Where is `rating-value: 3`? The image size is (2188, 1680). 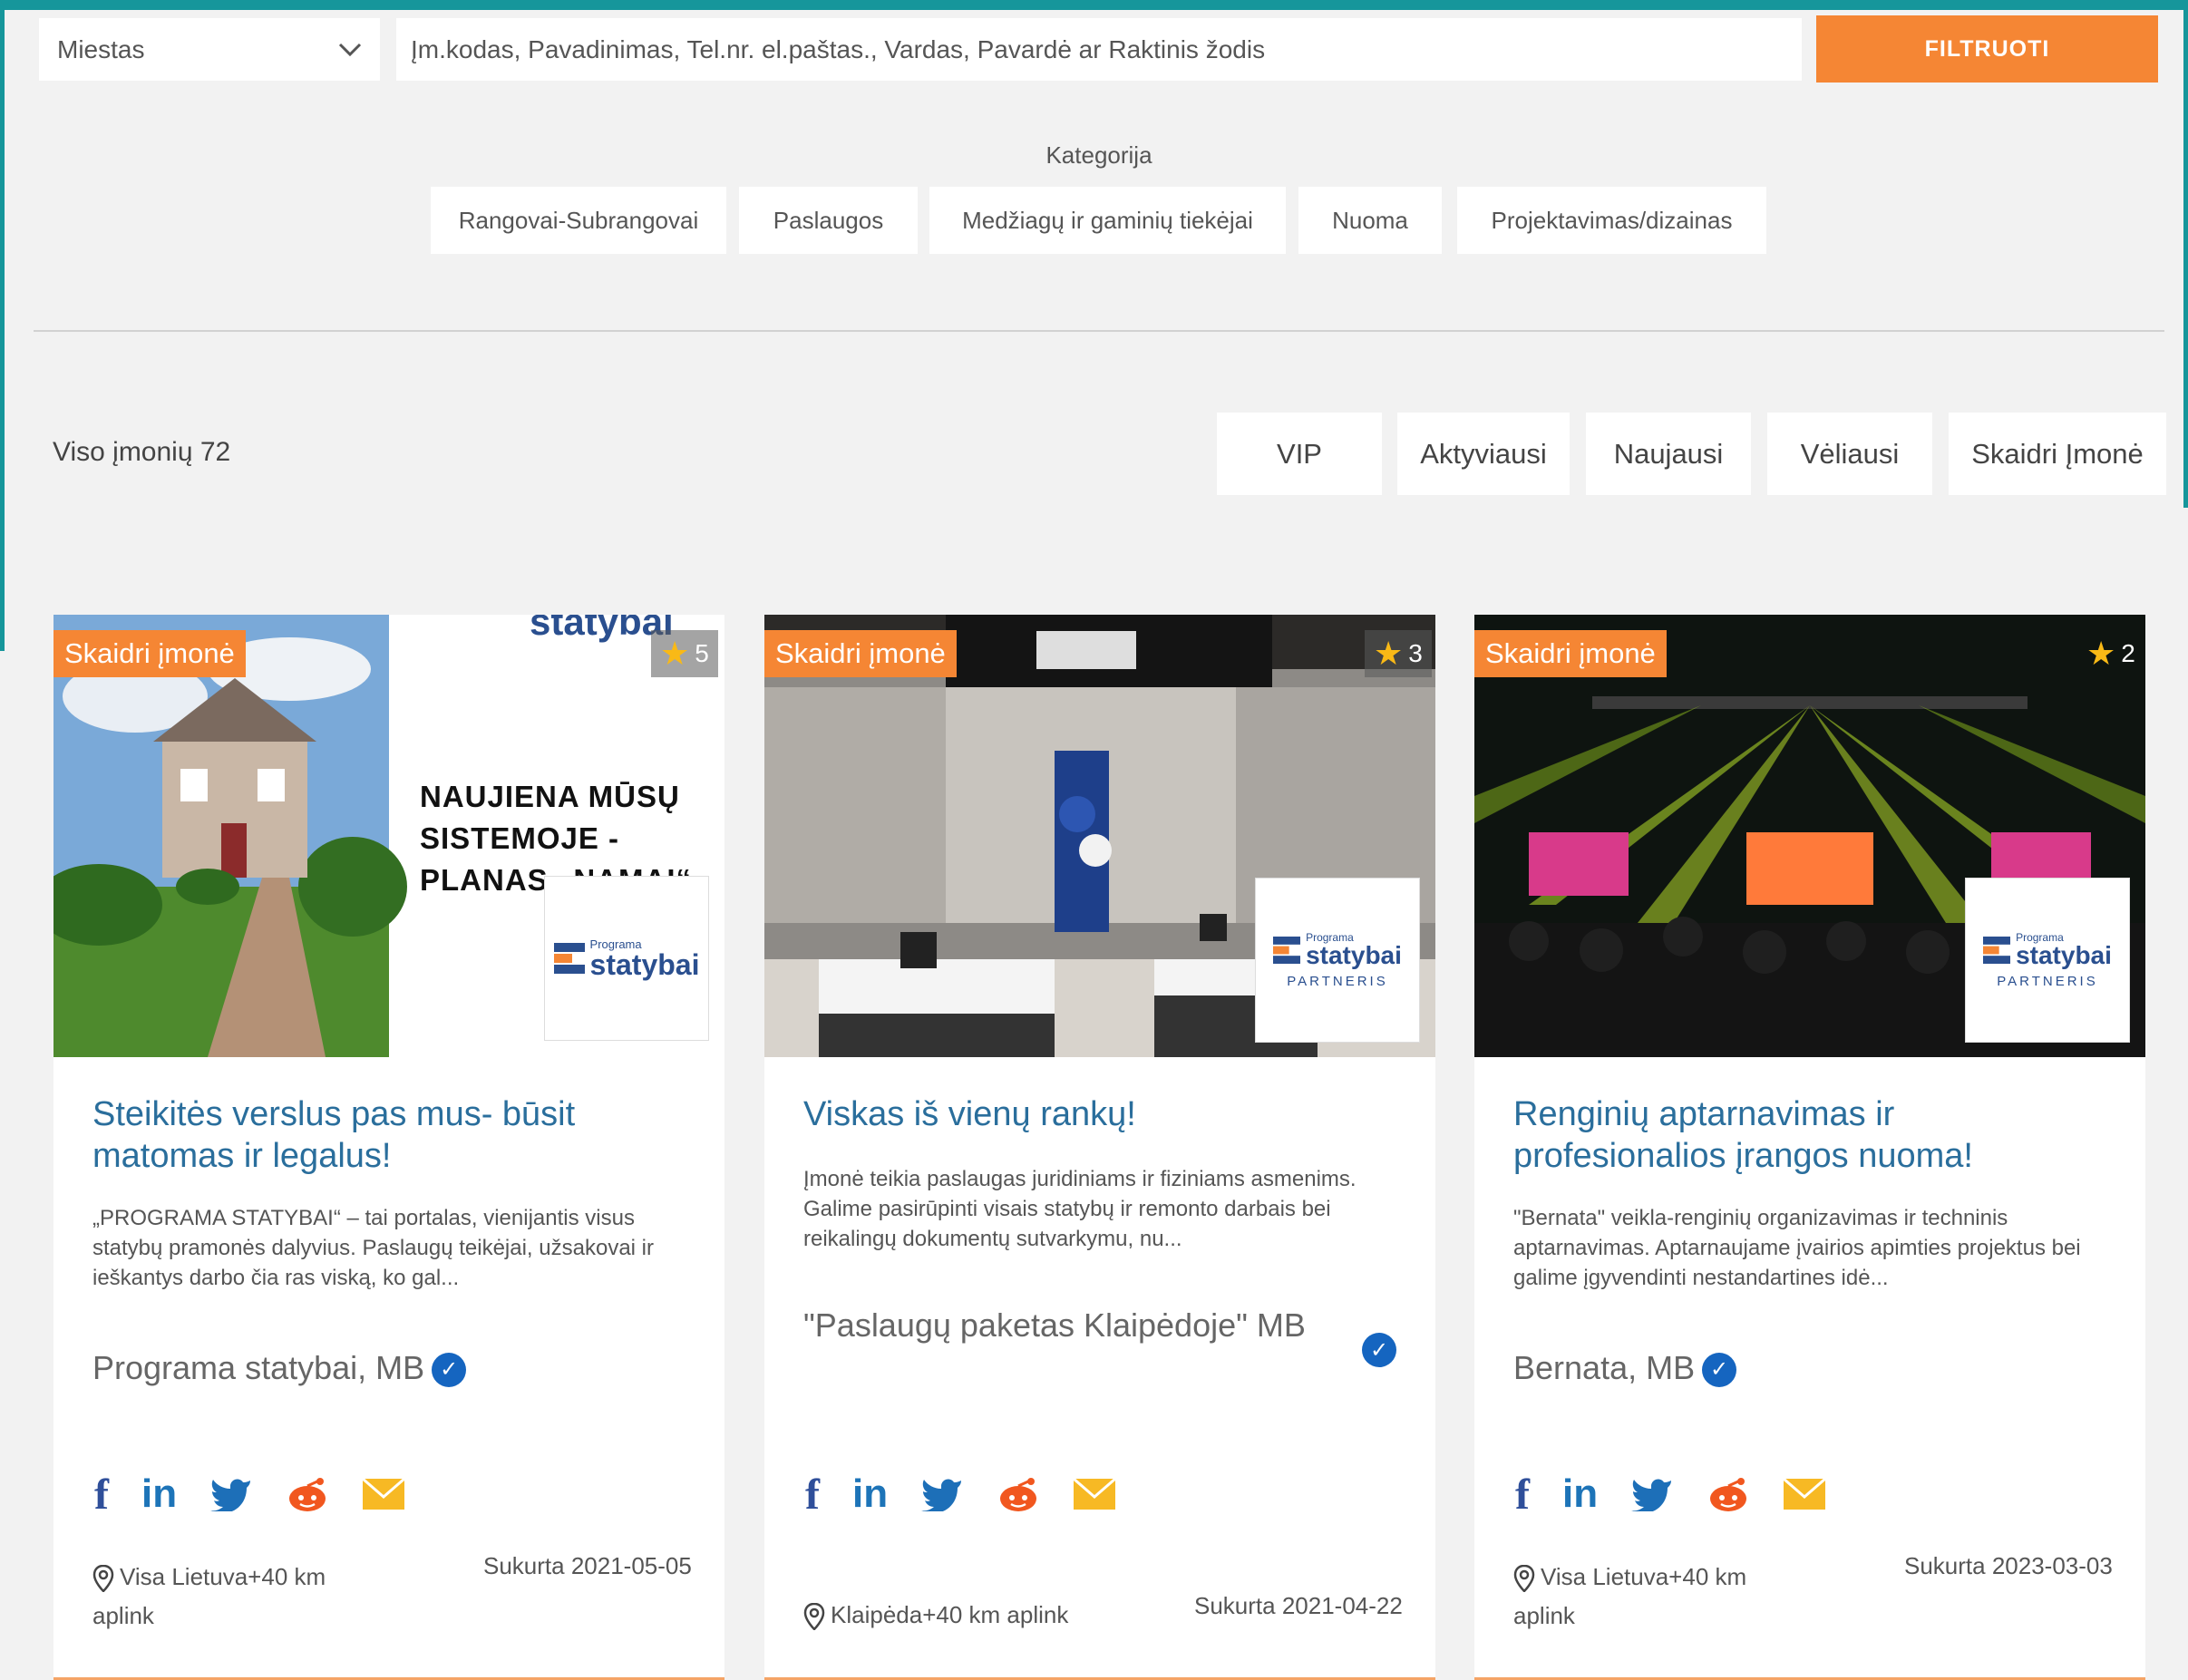 rating-value: 3 is located at coordinates (1415, 653).